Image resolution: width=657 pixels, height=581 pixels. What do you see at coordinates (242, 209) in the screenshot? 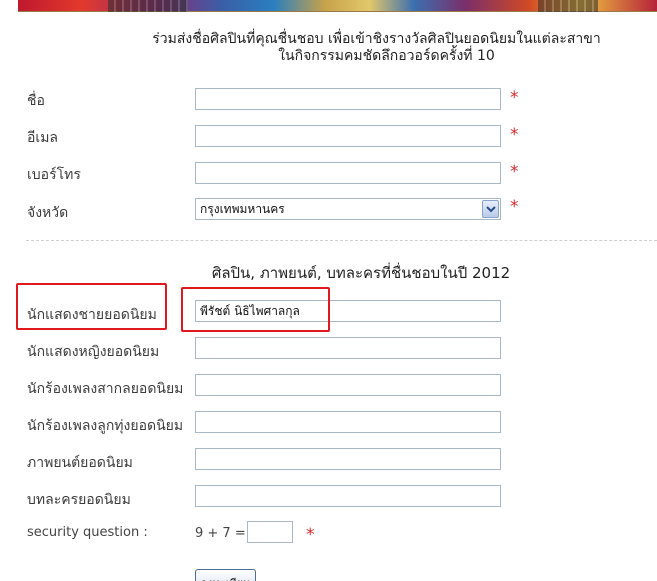
I see `province-selected-value: กรุงเทพมหานคร` at bounding box center [242, 209].